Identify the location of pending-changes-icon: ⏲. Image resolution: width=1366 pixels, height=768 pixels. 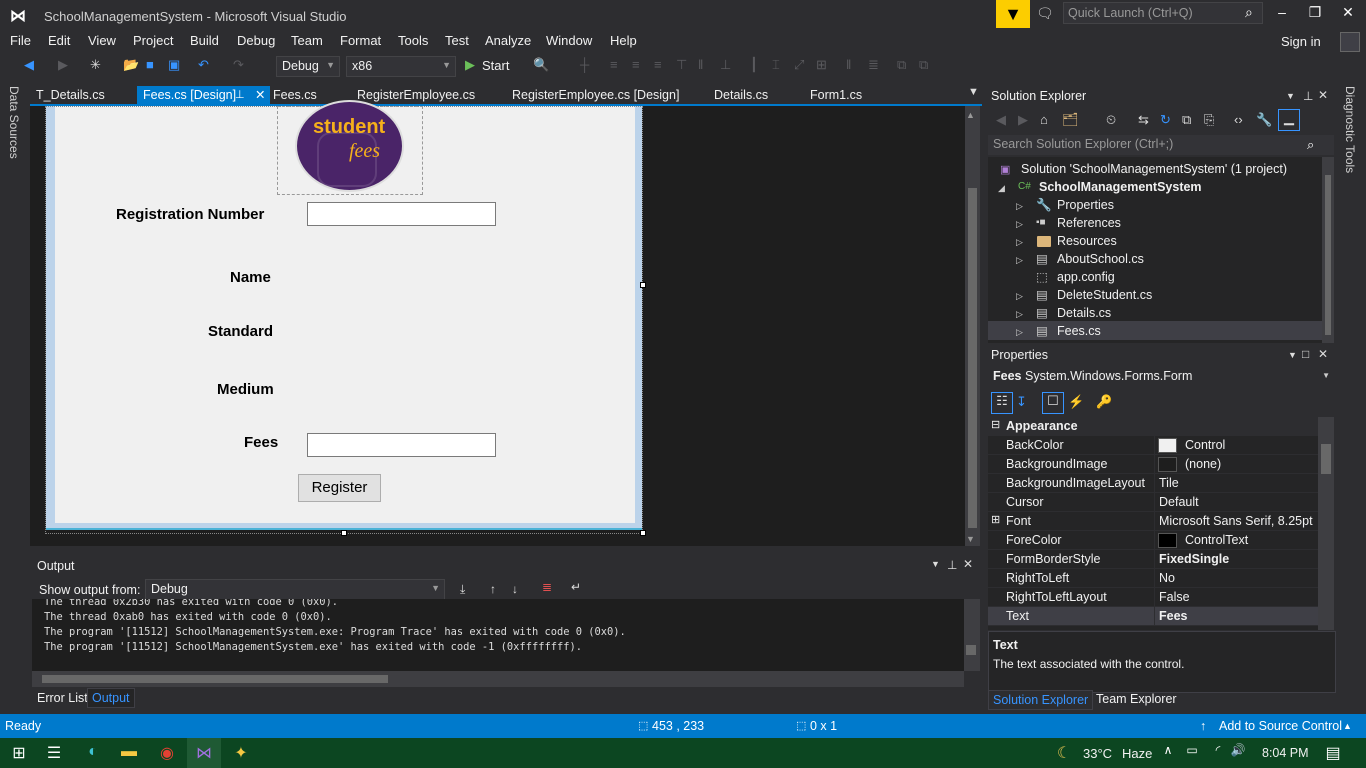
(1111, 121).